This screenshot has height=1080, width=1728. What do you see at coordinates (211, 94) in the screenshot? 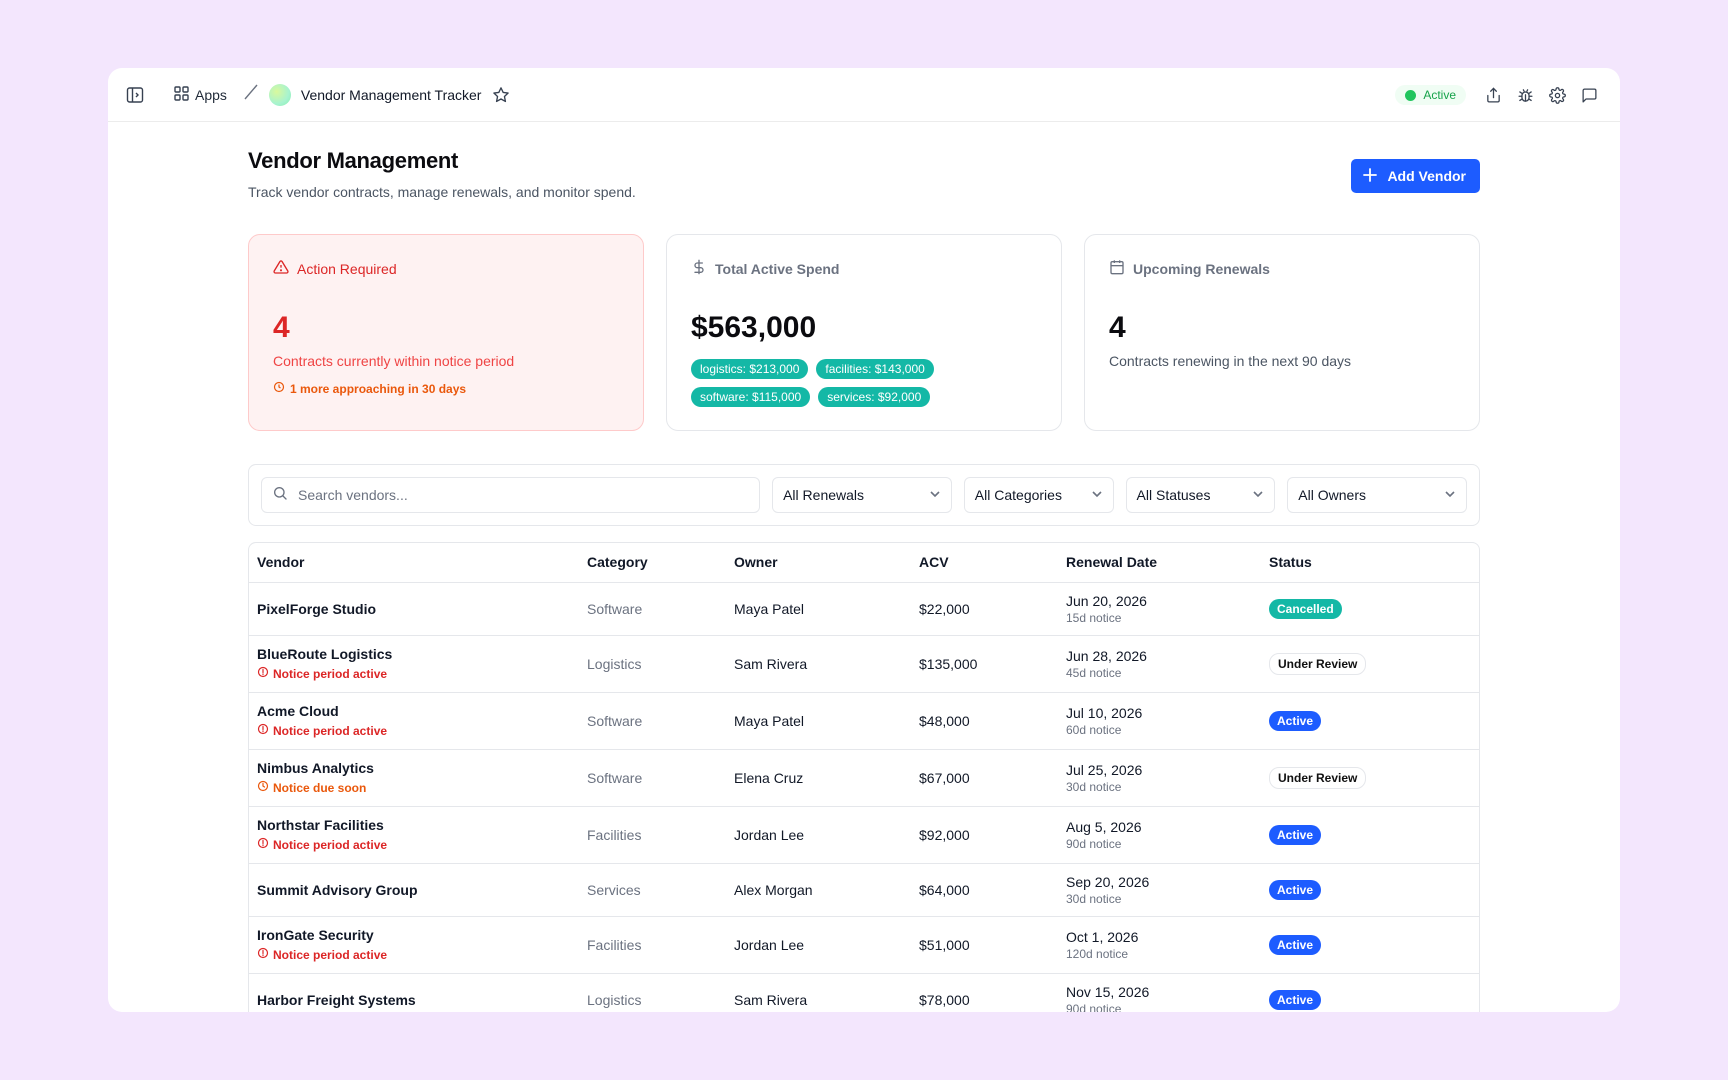
I see `apps-label: Apps` at bounding box center [211, 94].